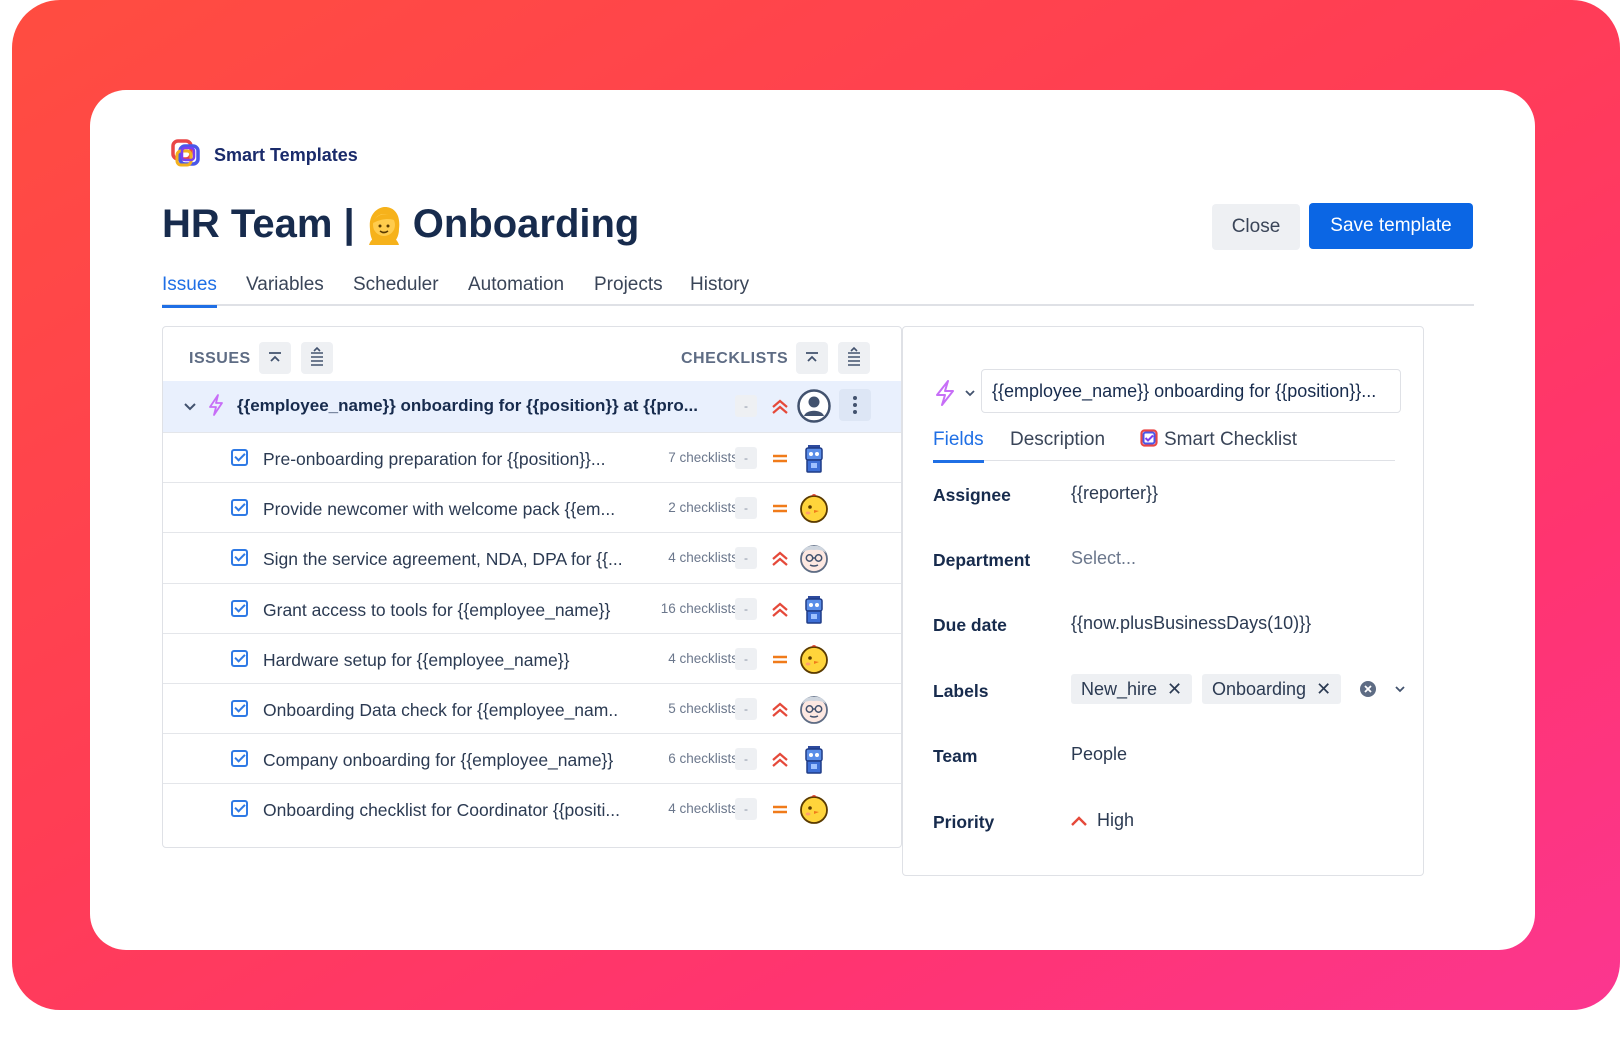  What do you see at coordinates (1149, 438) in the screenshot?
I see `smart-checklist-icon` at bounding box center [1149, 438].